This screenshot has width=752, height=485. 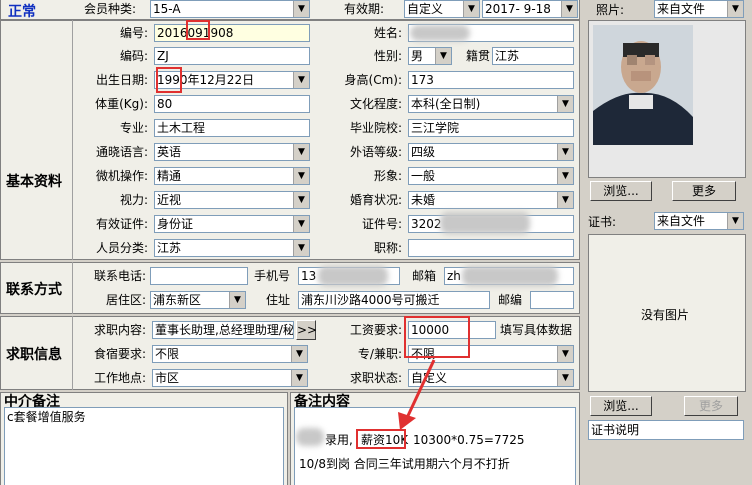 What do you see at coordinates (530, 9) in the screenshot?
I see `valid-date-picker: 2017- 9-18 ▼` at bounding box center [530, 9].